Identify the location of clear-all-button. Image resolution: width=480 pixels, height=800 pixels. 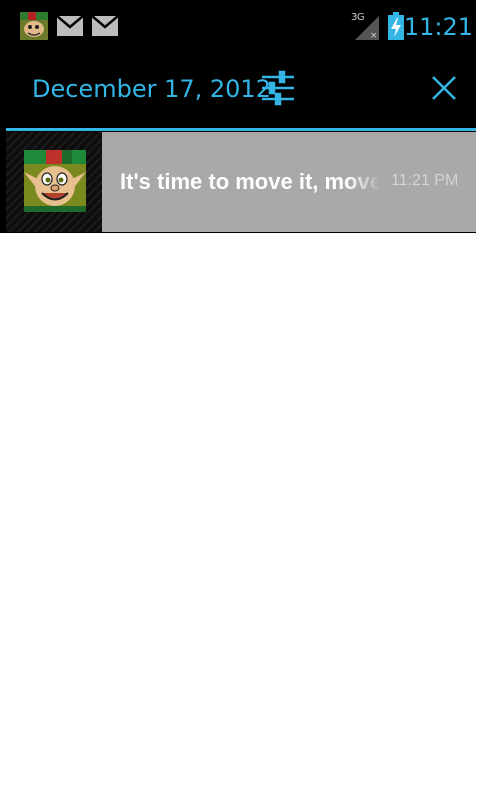
(444, 88).